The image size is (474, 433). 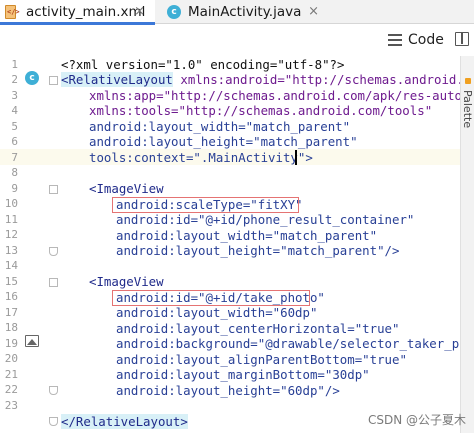 What do you see at coordinates (12, 12) in the screenshot?
I see `xml-file-icon: </>` at bounding box center [12, 12].